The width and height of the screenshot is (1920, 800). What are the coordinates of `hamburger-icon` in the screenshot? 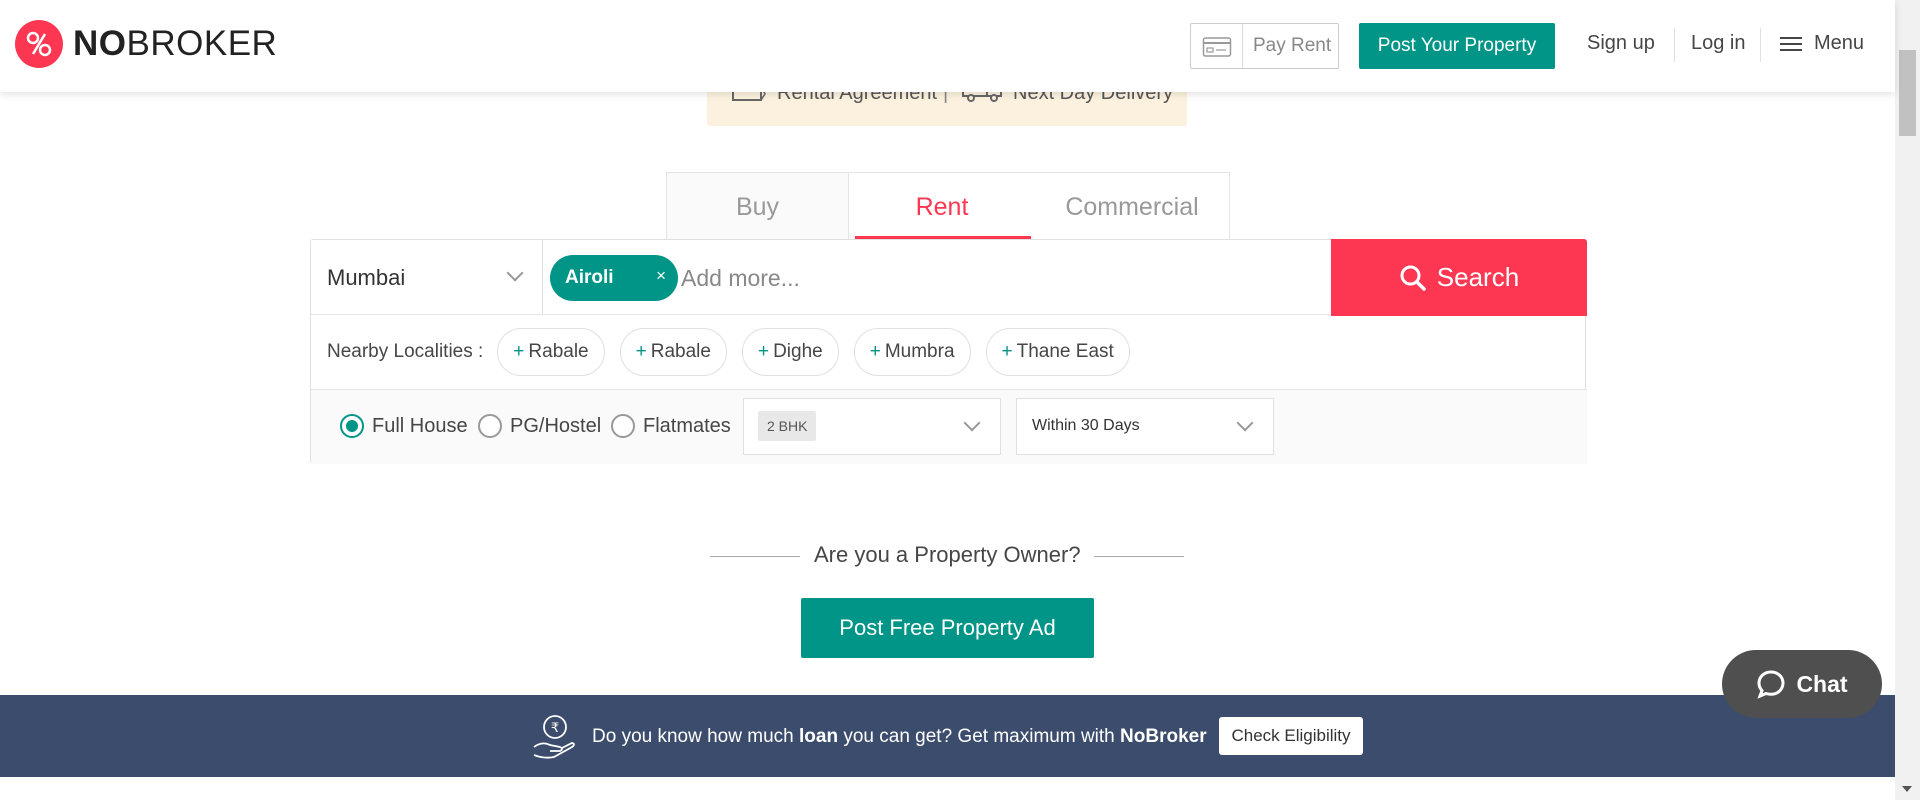 It's located at (1791, 44).